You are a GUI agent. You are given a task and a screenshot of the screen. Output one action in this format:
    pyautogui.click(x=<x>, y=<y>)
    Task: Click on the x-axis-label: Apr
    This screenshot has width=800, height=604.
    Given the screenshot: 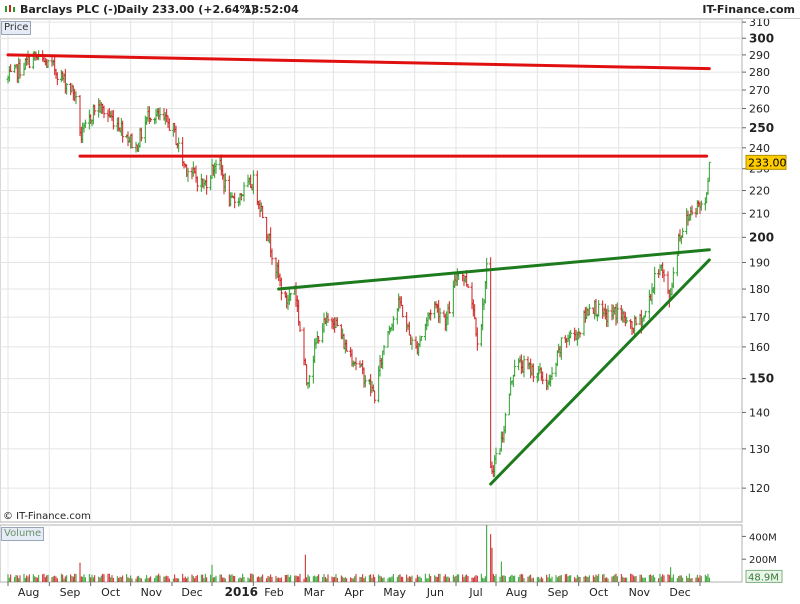 What is the action you would take?
    pyautogui.click(x=354, y=592)
    